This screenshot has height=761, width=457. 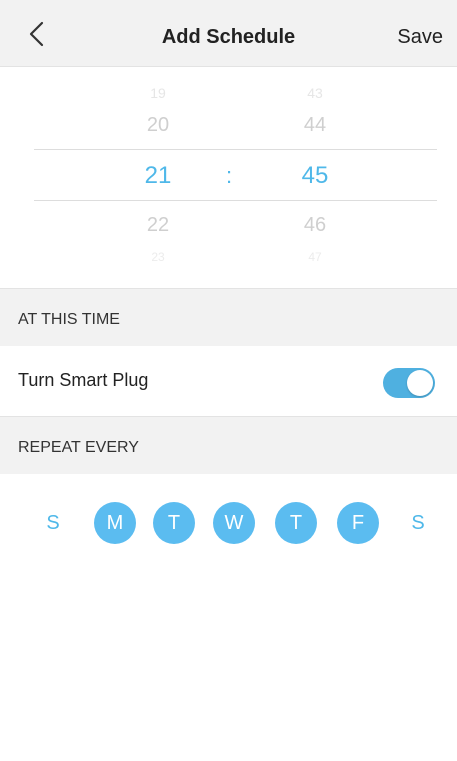 What do you see at coordinates (315, 257) in the screenshot?
I see `minute-option: 47` at bounding box center [315, 257].